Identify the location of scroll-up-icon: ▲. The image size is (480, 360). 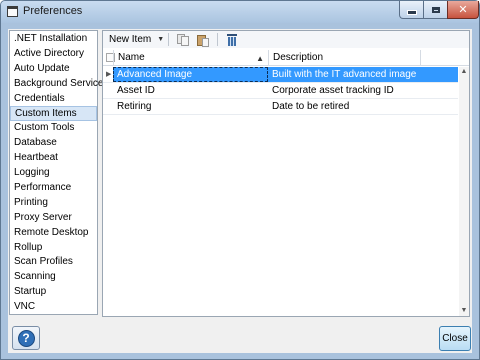
(464, 72).